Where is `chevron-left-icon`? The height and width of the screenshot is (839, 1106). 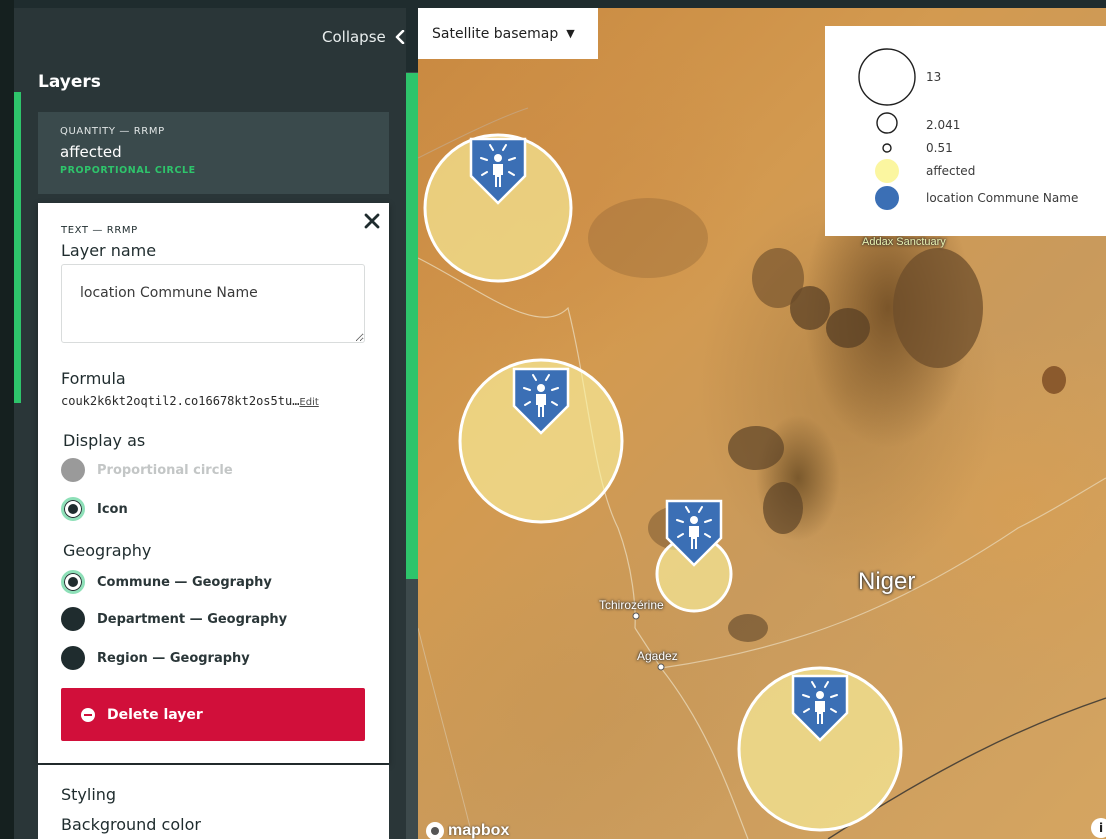 chevron-left-icon is located at coordinates (400, 37).